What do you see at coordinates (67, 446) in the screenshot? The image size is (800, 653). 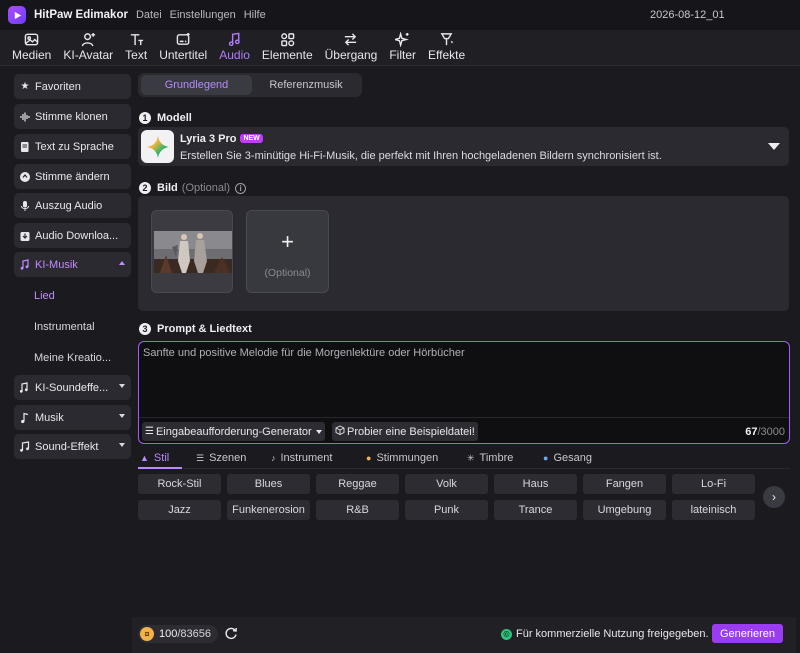 I see `sidebar-item-label: Sound-Effekt` at bounding box center [67, 446].